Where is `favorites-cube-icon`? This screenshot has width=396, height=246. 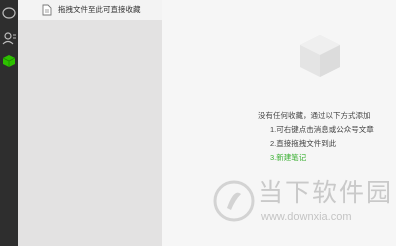 favorites-cube-icon is located at coordinates (9, 61).